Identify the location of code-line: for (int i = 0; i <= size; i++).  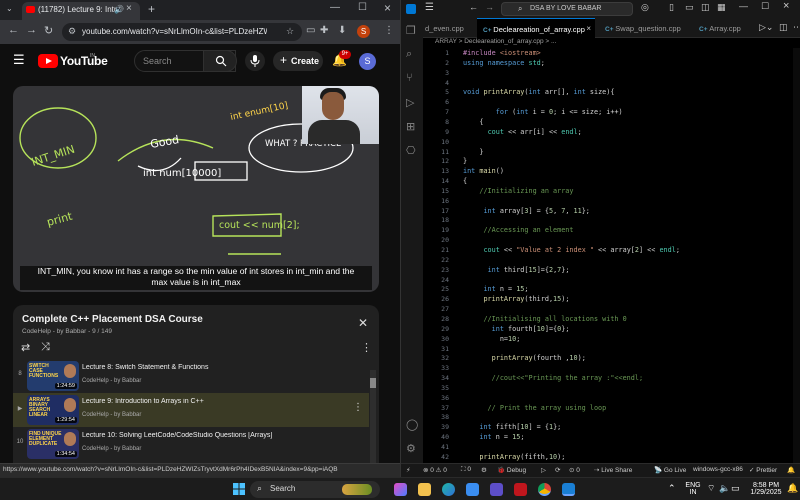
(543, 112).